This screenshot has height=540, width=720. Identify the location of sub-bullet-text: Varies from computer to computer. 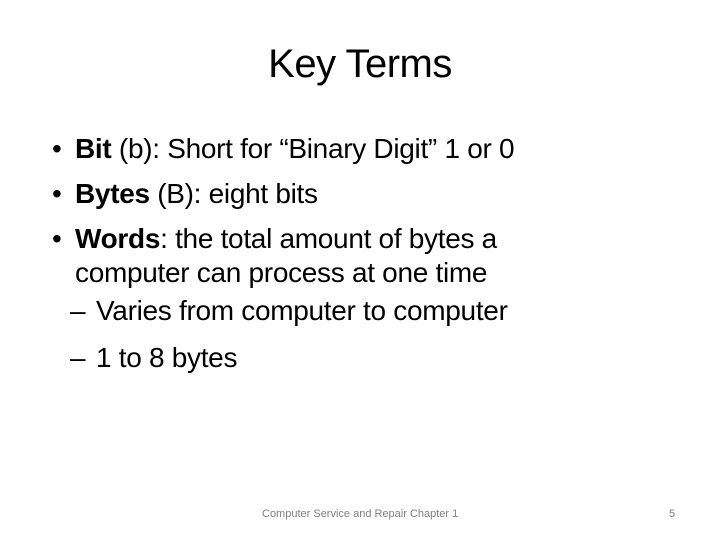
(302, 310).